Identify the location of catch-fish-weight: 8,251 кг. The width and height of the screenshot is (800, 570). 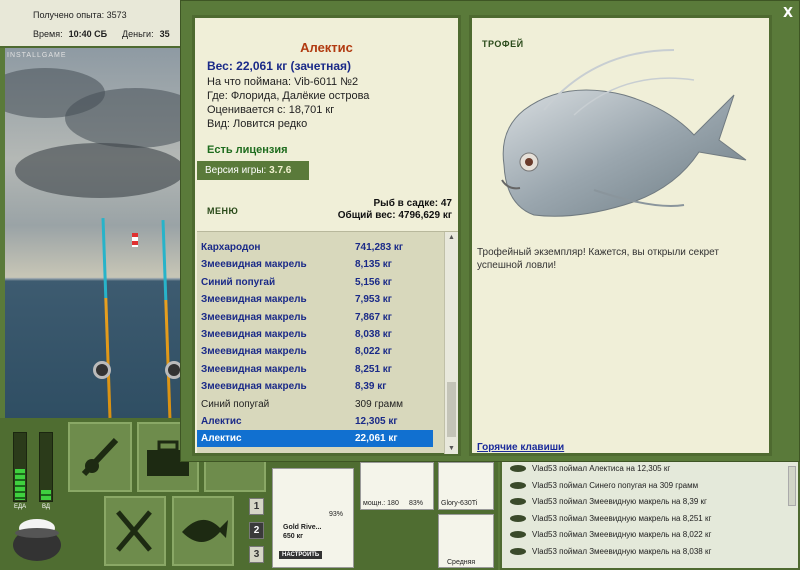
(373, 369).